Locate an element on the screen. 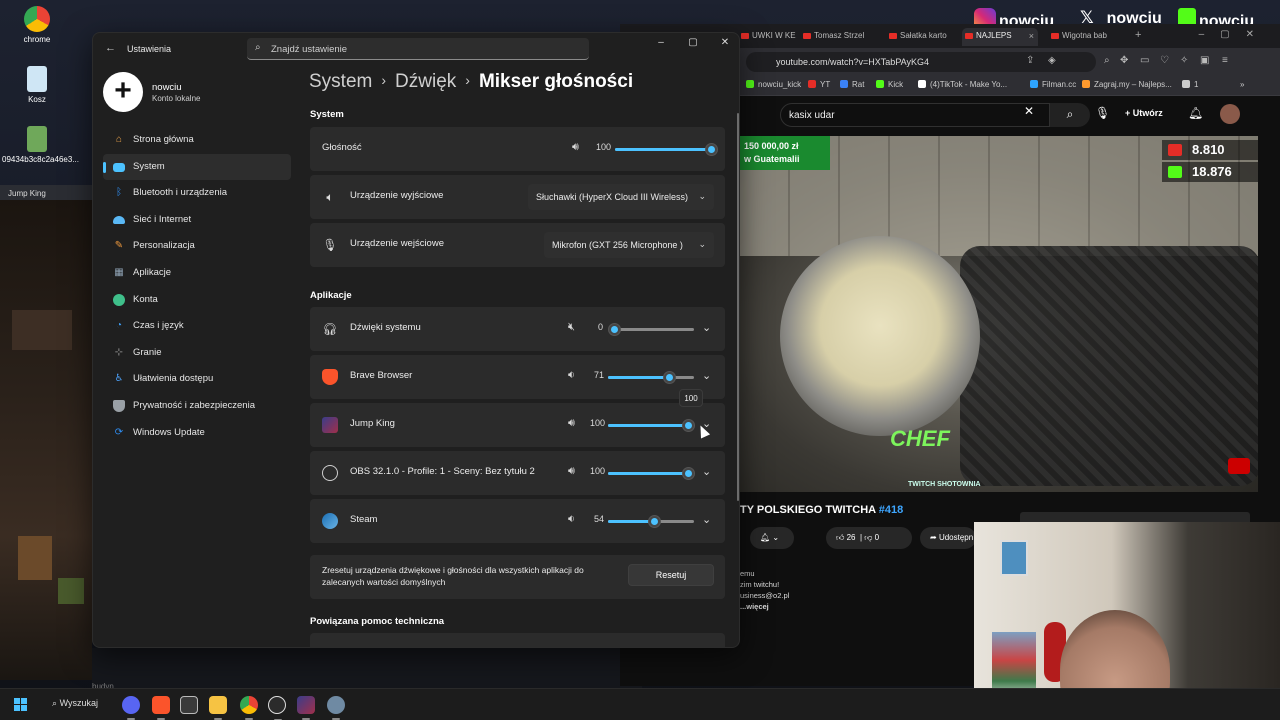 The width and height of the screenshot is (1280, 720). browser-tab-active: NAJLEPS × is located at coordinates (1000, 37).